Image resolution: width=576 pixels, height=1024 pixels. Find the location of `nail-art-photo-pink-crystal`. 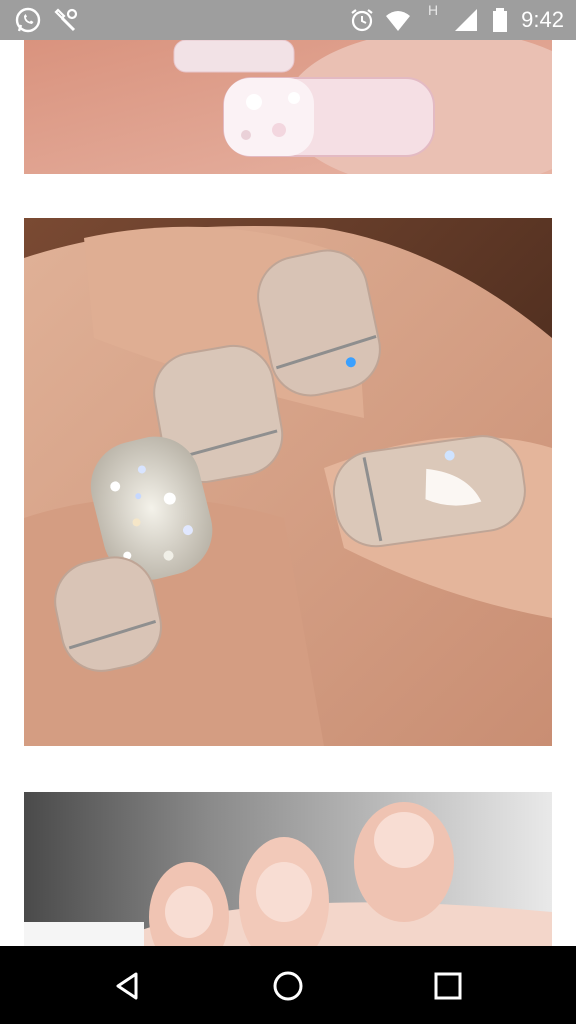

nail-art-photo-pink-crystal is located at coordinates (288, 107).